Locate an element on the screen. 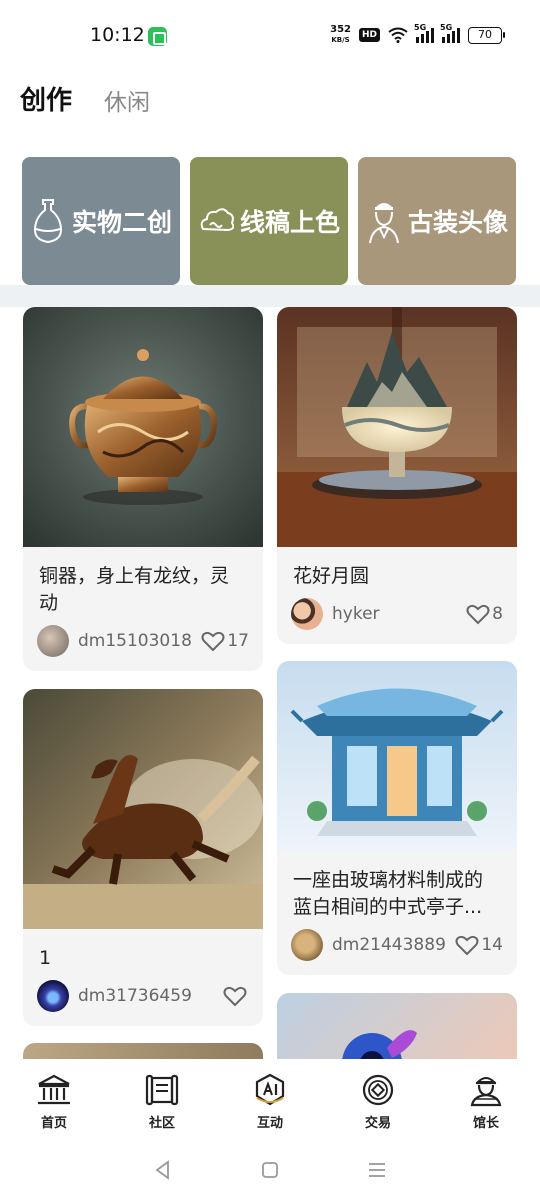 The width and height of the screenshot is (540, 1200). feed-card: 1 dm31736459 is located at coordinates (143, 857).